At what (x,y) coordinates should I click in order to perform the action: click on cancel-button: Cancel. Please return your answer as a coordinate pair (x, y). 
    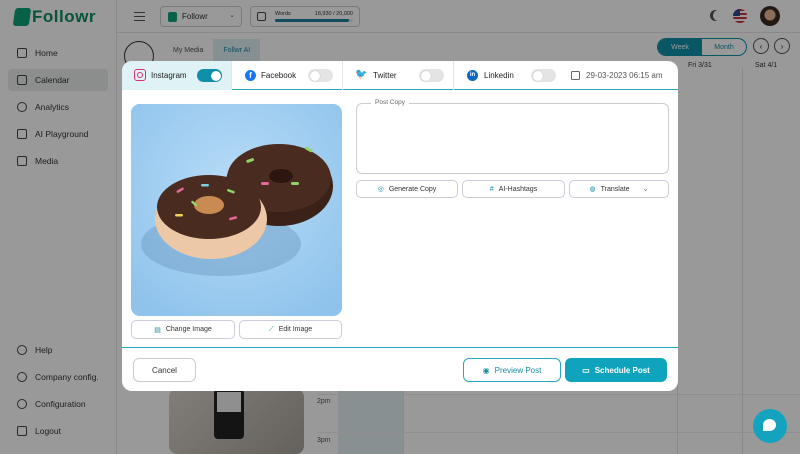
    Looking at the image, I should click on (164, 370).